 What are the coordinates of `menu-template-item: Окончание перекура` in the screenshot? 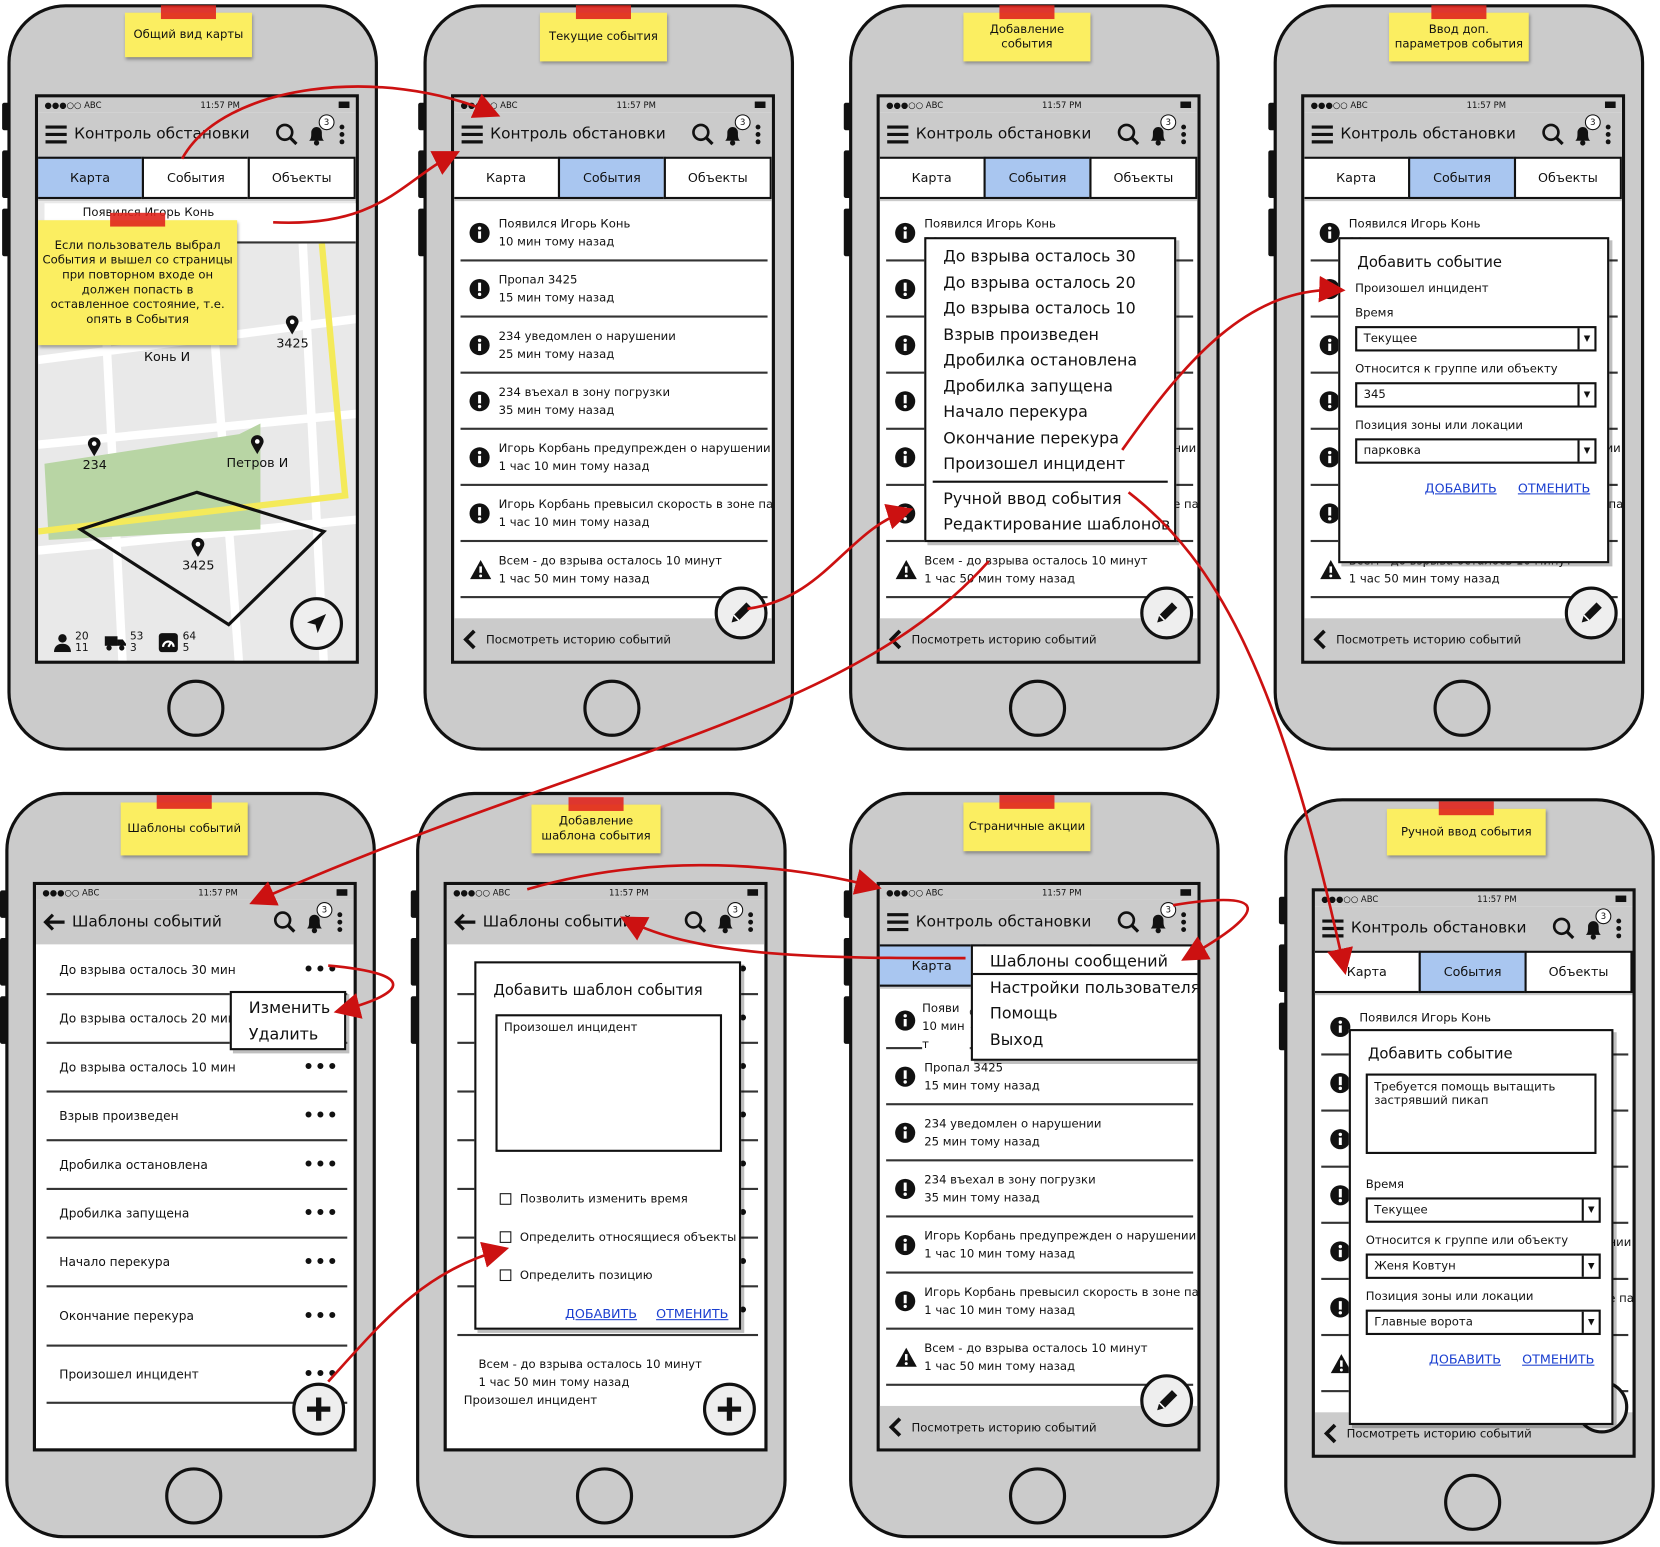 It's located at (1050, 438).